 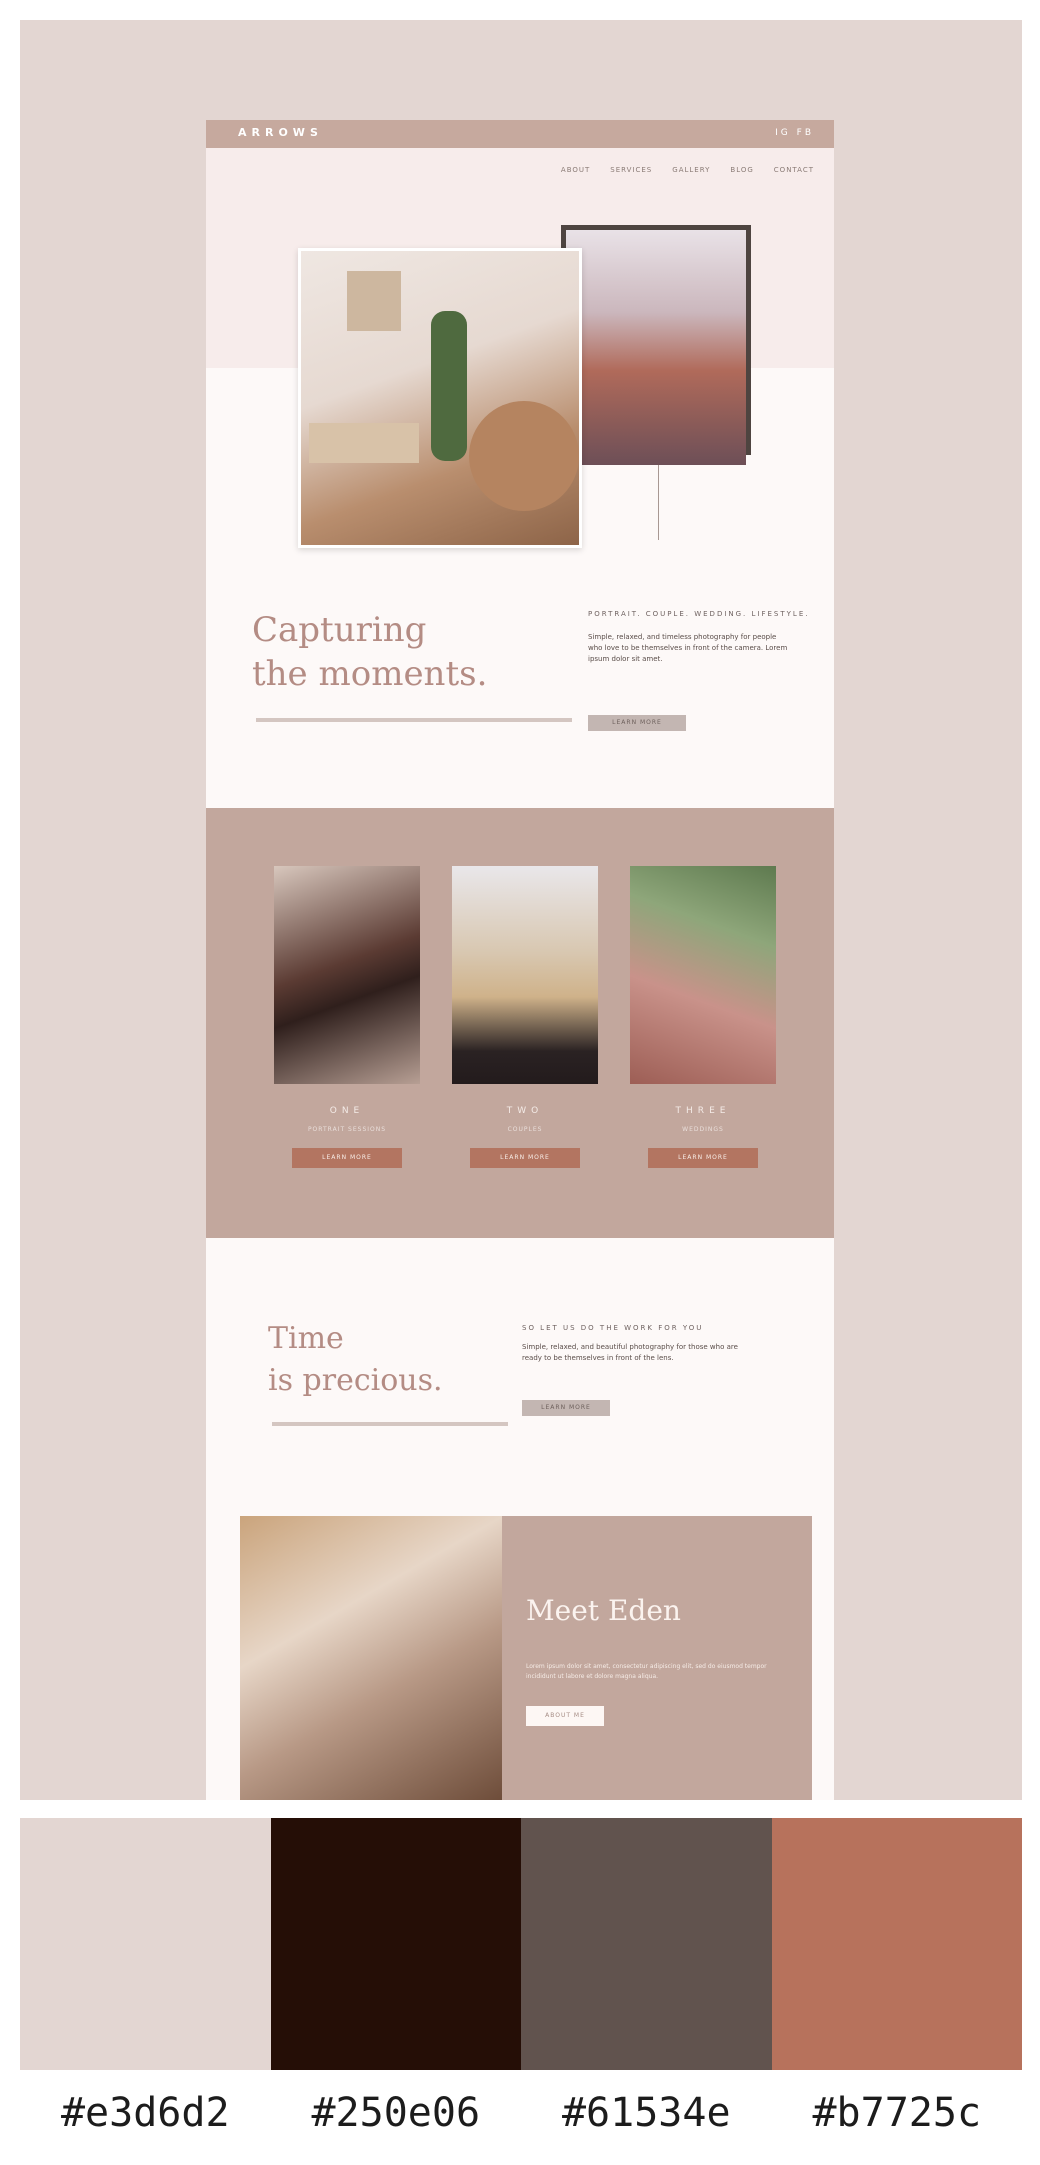 What do you see at coordinates (525, 1129) in the screenshot?
I see `service-subtitle-2: COUPLES` at bounding box center [525, 1129].